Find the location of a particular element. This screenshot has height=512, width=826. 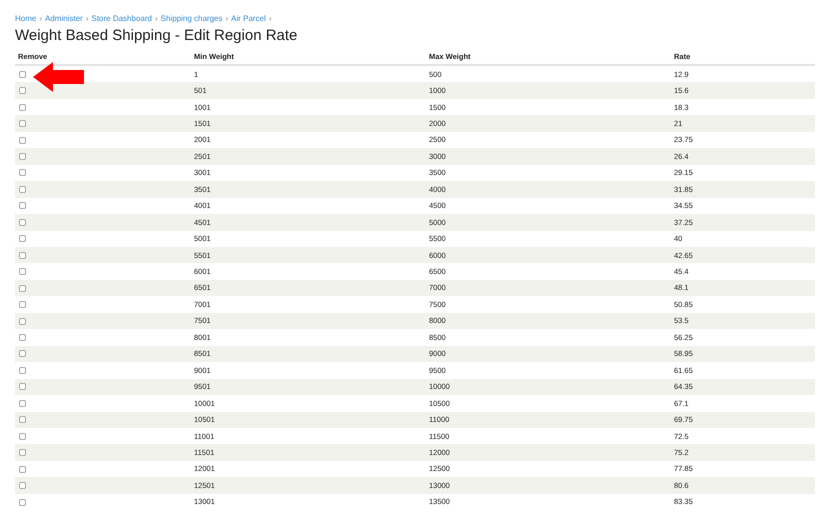

breadcrumb-link: Air Parcel is located at coordinates (248, 19).